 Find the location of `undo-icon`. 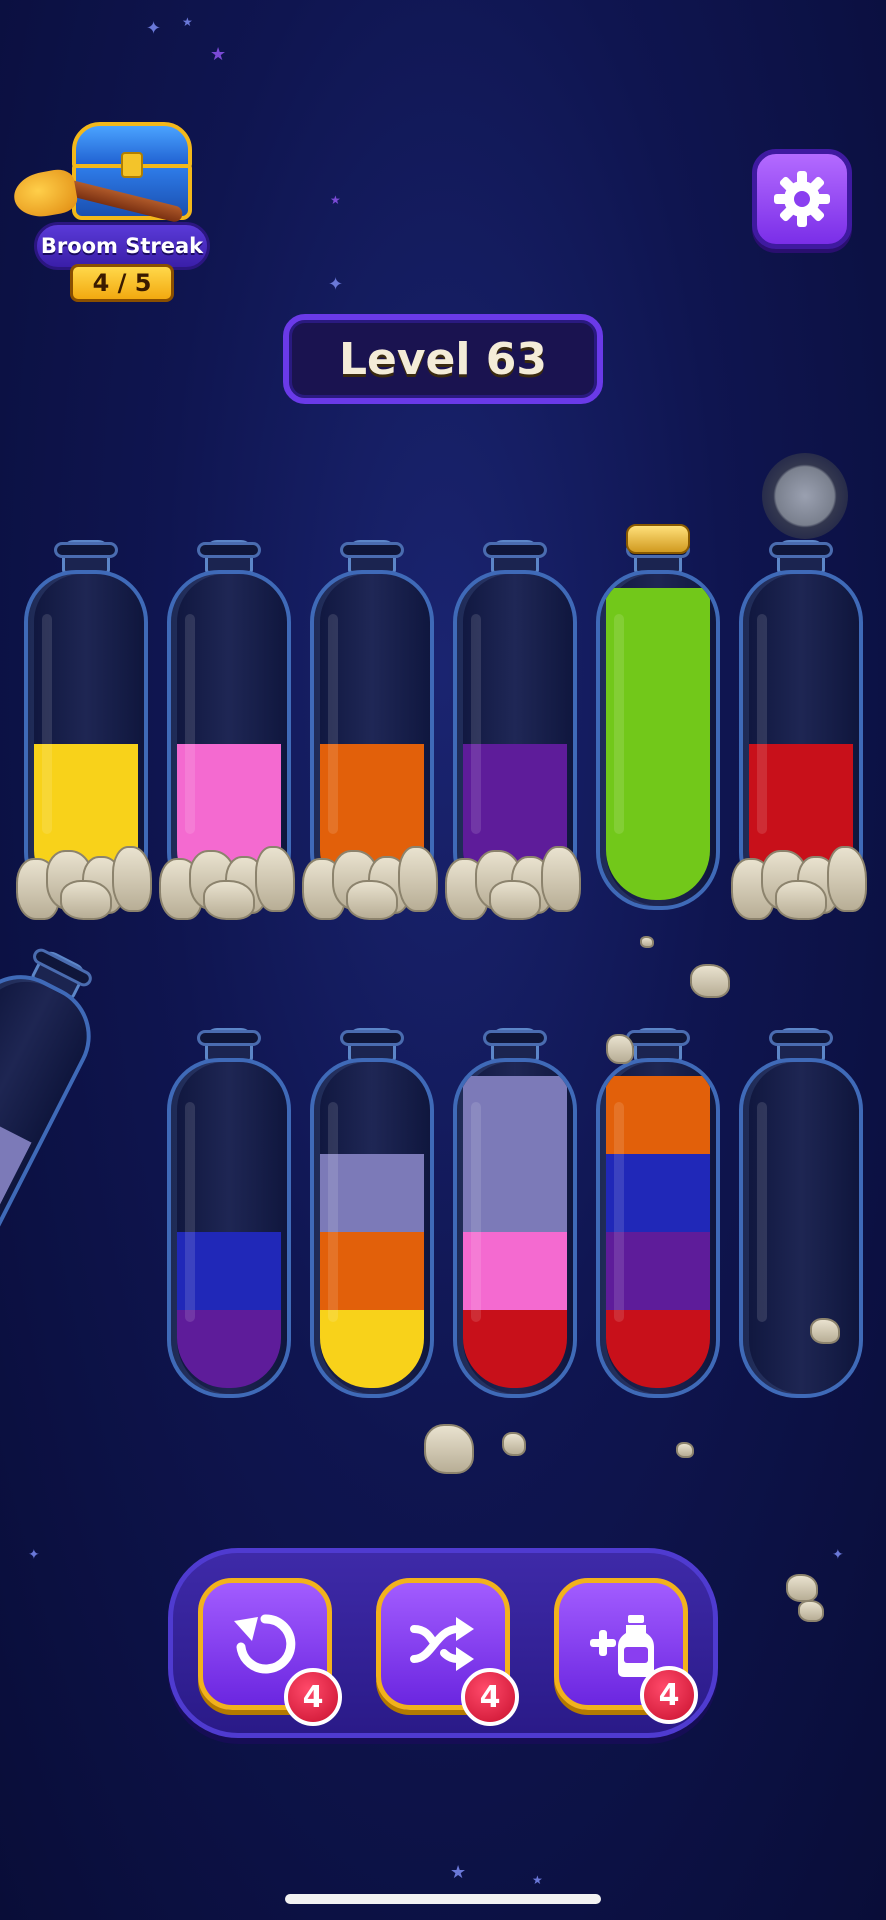

undo-icon is located at coordinates (265, 1644).